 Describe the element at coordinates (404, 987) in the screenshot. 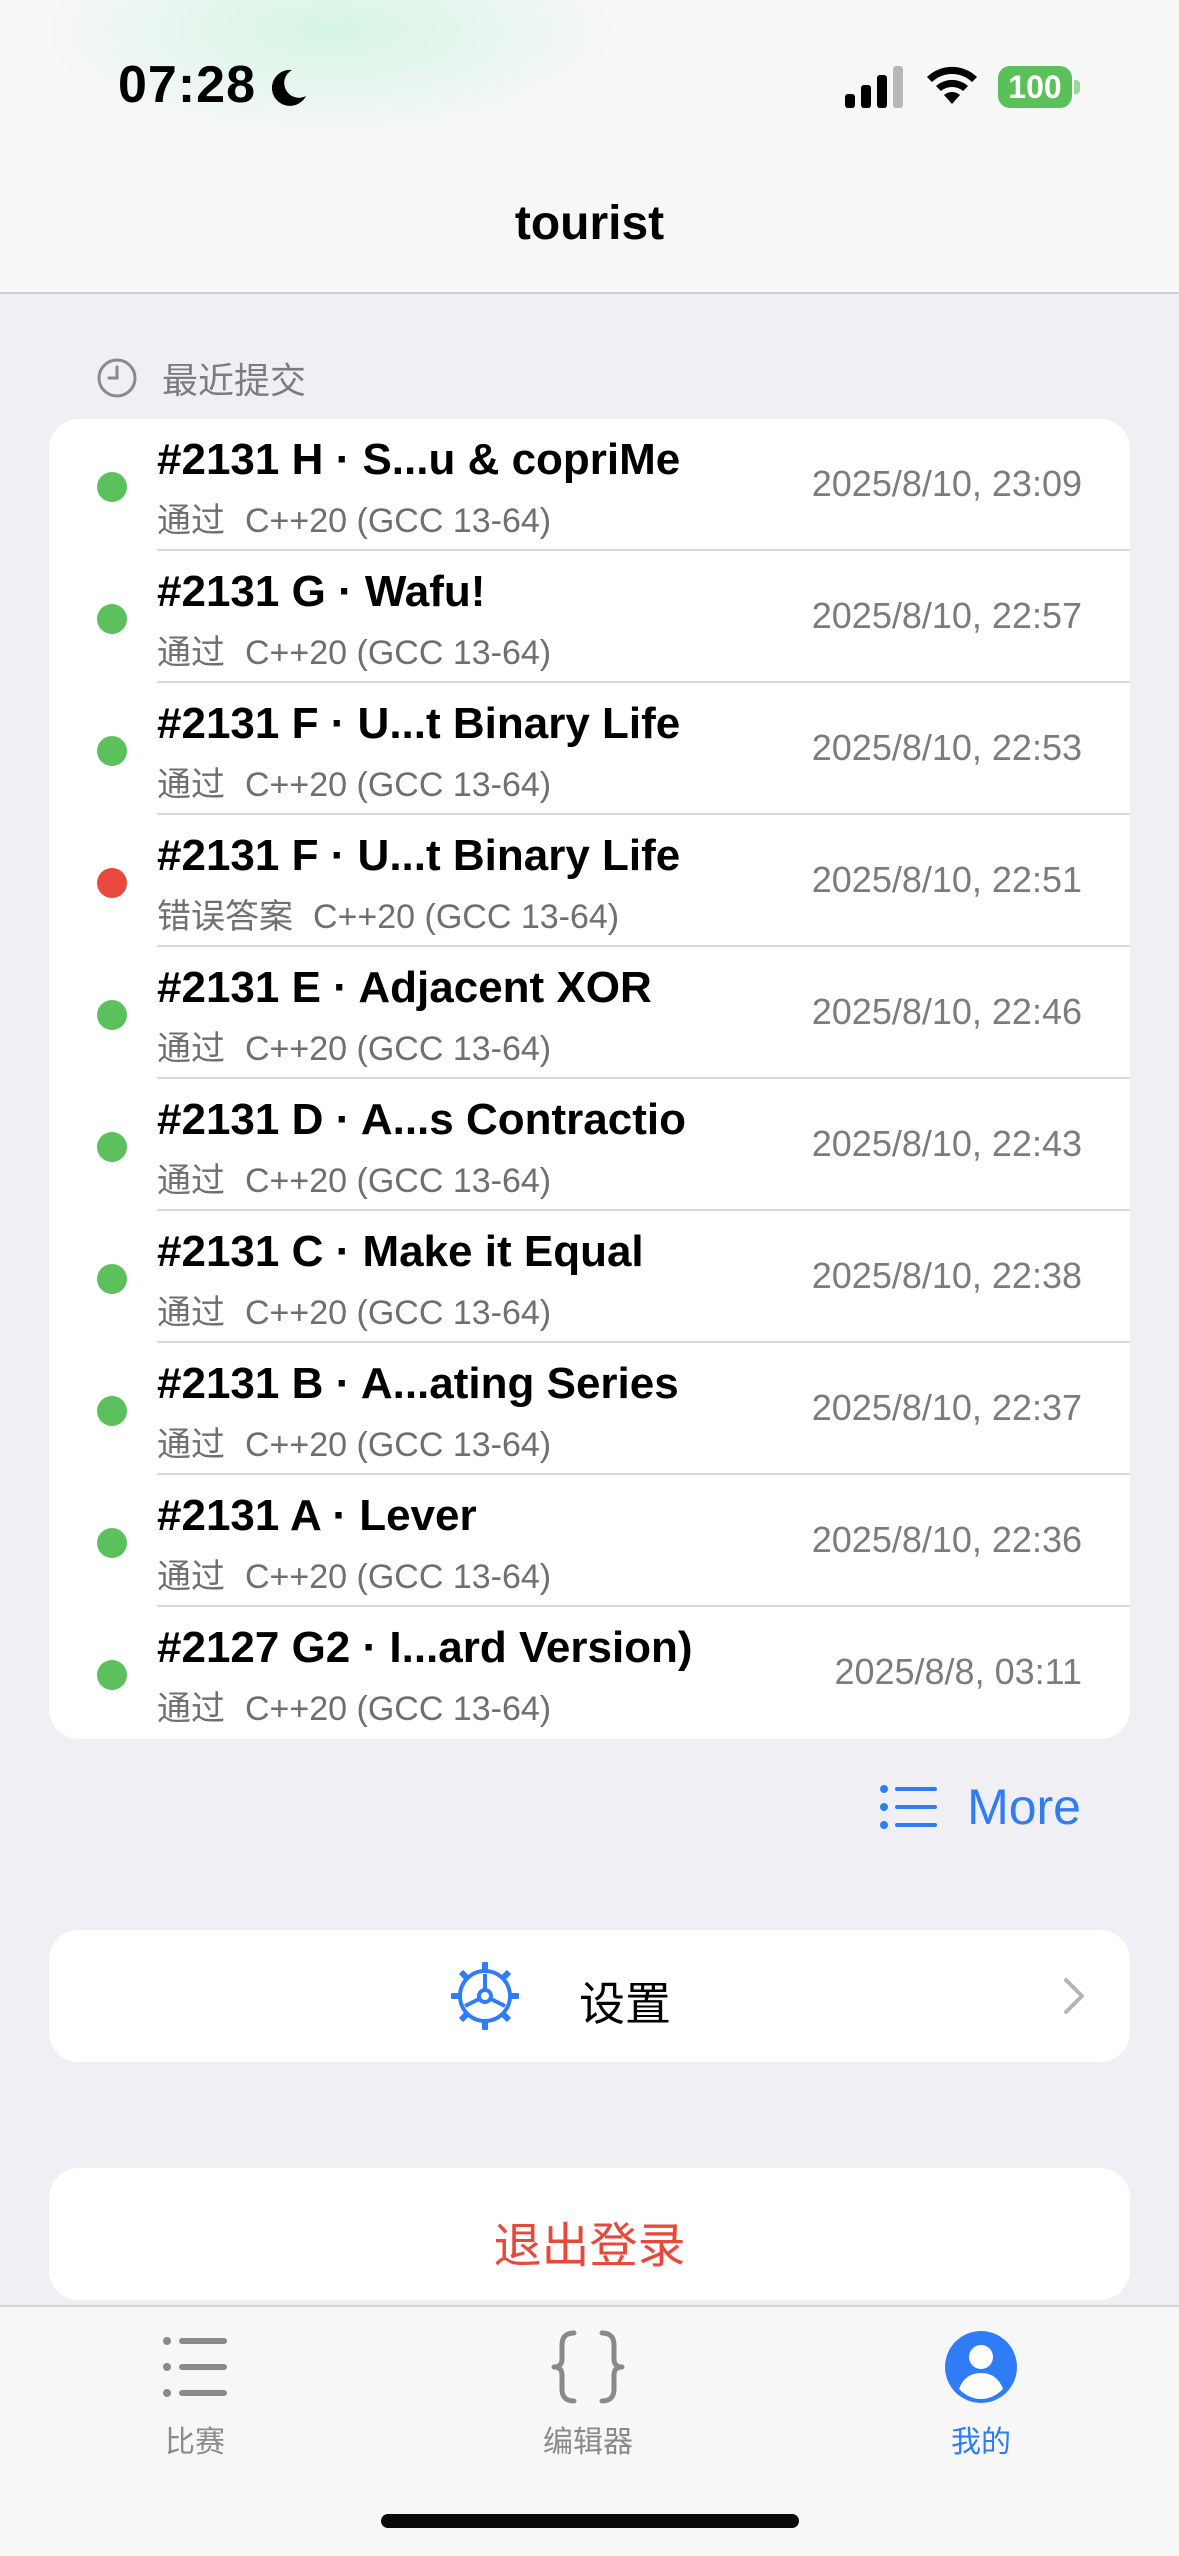

I see `submission-title: #2131 E · Adjacent XOR` at that location.